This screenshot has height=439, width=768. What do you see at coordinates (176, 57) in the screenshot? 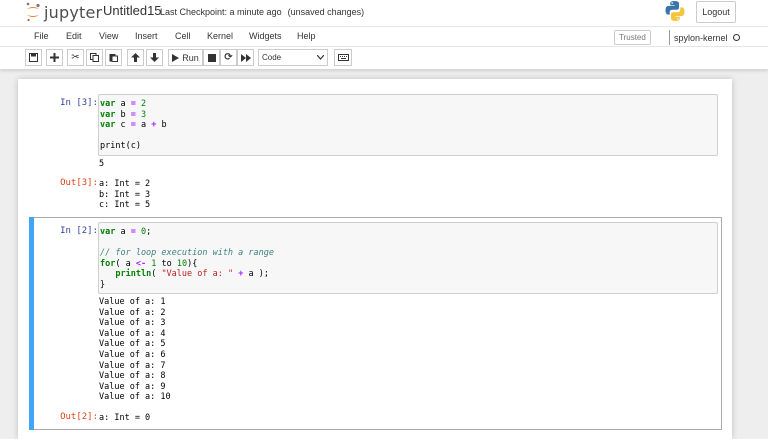
I see `play-icon` at bounding box center [176, 57].